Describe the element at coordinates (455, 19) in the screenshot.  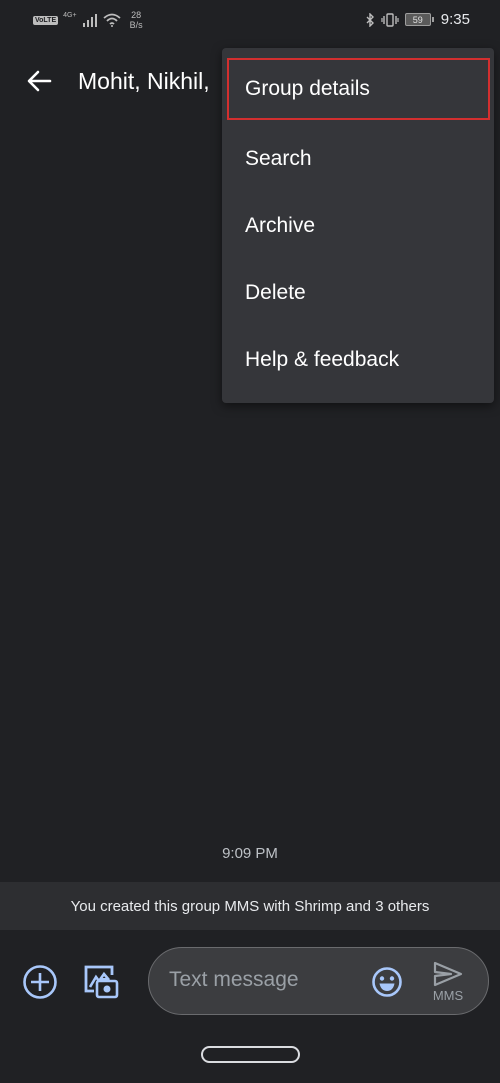
I see `status-time: 9:35` at that location.